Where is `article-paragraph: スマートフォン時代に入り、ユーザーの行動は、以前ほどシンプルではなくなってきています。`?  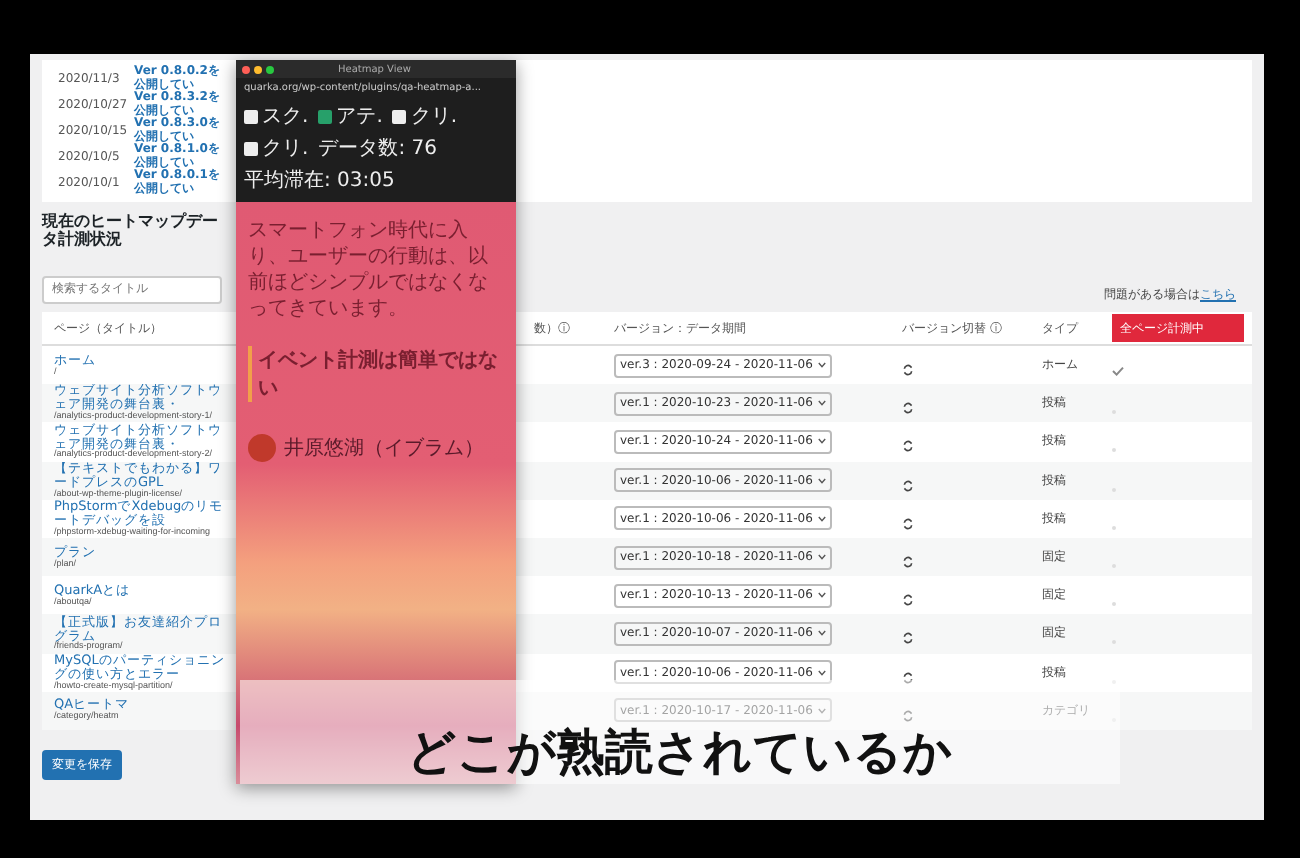 article-paragraph: スマートフォン時代に入り、ユーザーの行動は、以前ほどシンプルではなくなってきています。 is located at coordinates (369, 270).